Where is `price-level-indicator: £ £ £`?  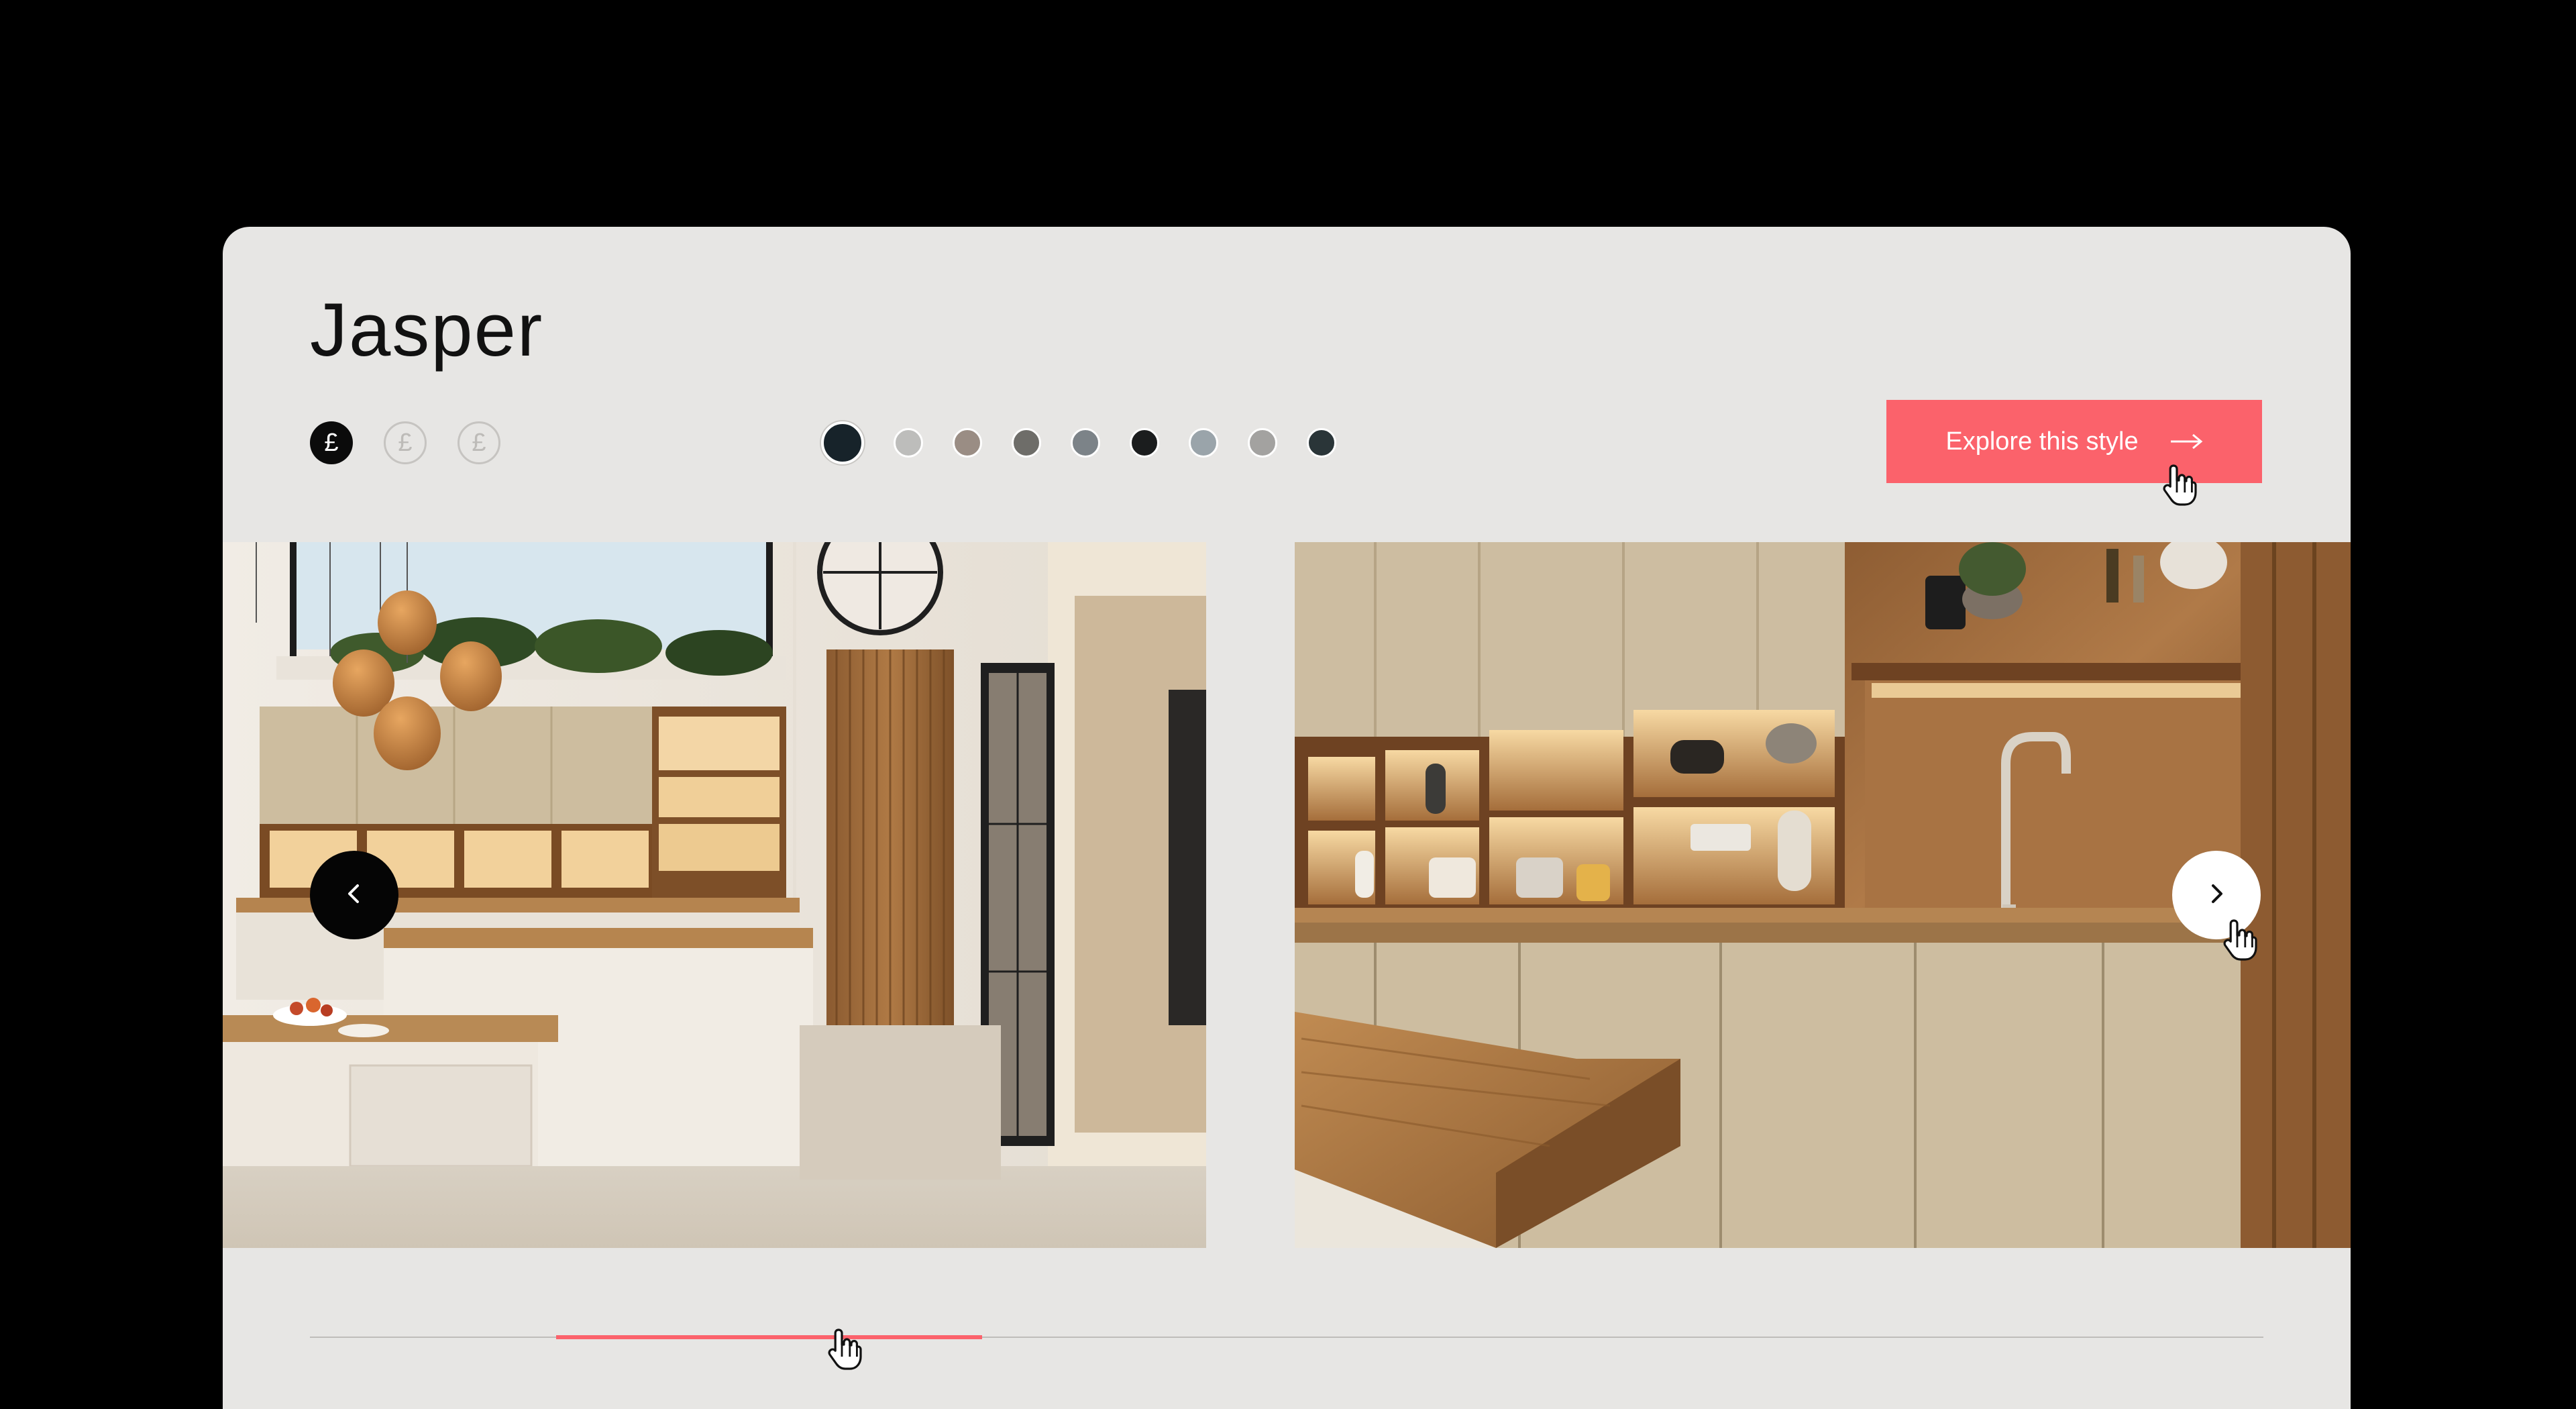
price-level-indicator: £ £ £ is located at coordinates (405, 442).